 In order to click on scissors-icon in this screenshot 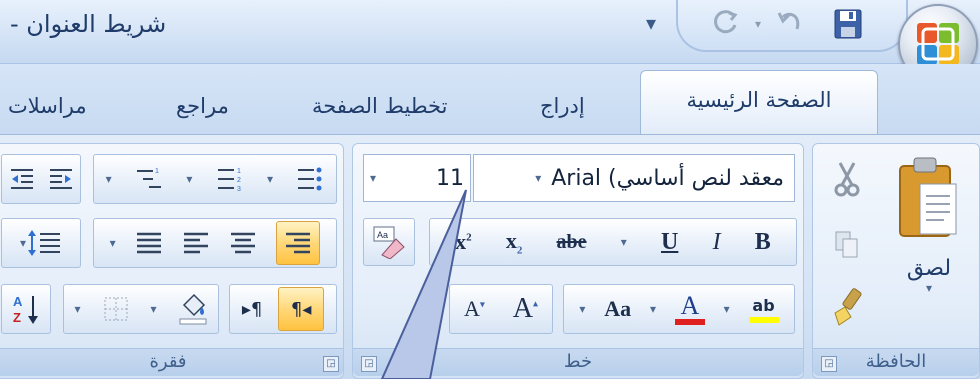, I will do `click(847, 179)`.